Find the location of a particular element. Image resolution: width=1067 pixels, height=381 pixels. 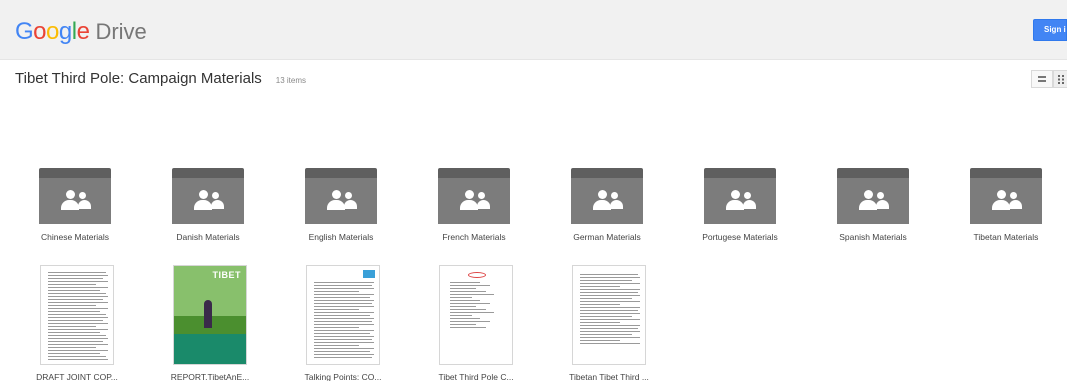

item-count: 13 items is located at coordinates (291, 80).